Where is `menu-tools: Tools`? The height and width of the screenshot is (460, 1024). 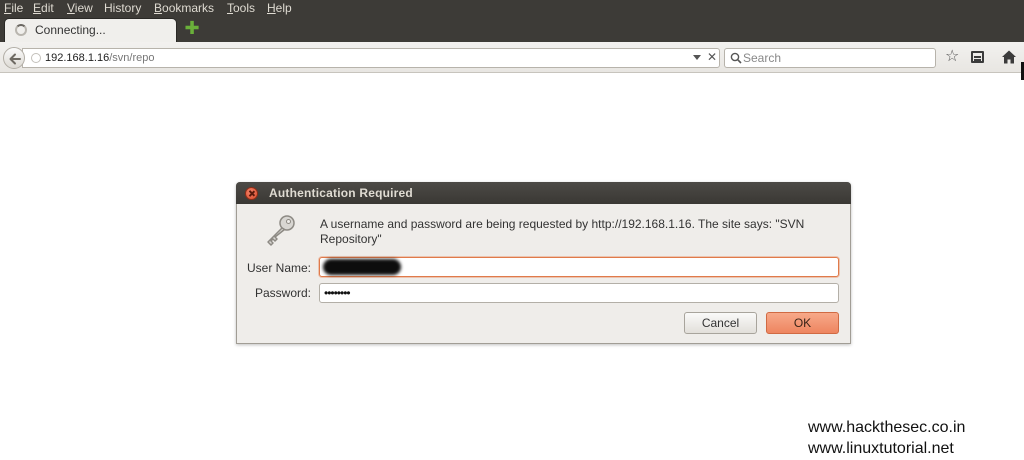 menu-tools: Tools is located at coordinates (241, 8).